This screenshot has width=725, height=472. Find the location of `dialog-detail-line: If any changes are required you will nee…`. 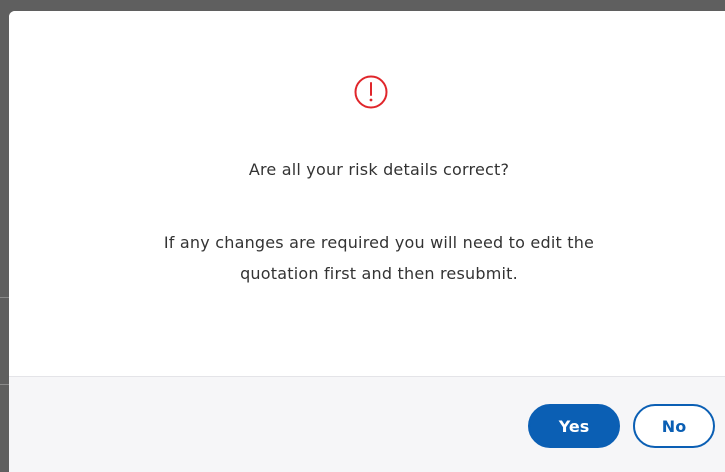

dialog-detail-line: If any changes are required you will nee… is located at coordinates (379, 242).